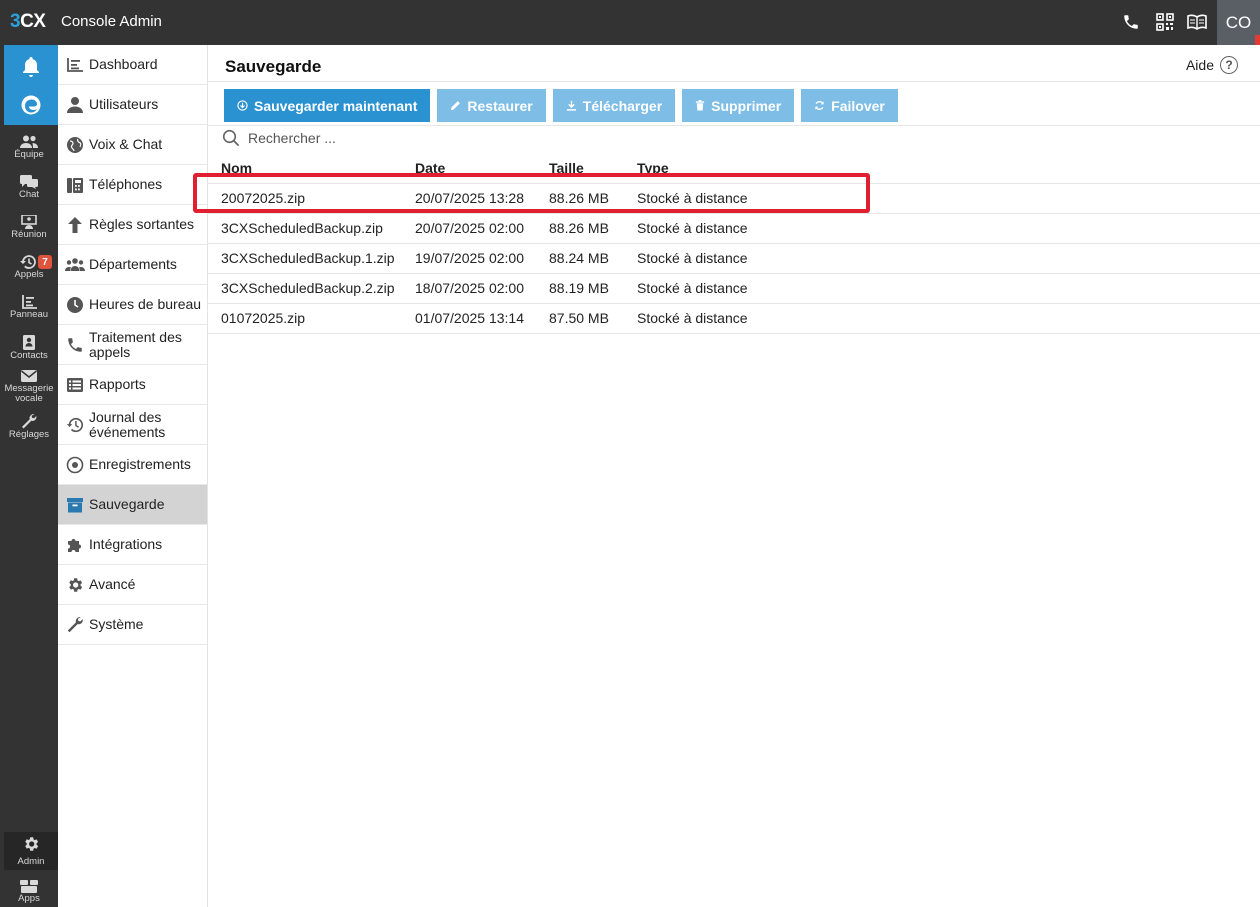 The height and width of the screenshot is (907, 1260). I want to click on menu-item-reports: Rapports, so click(132, 385).